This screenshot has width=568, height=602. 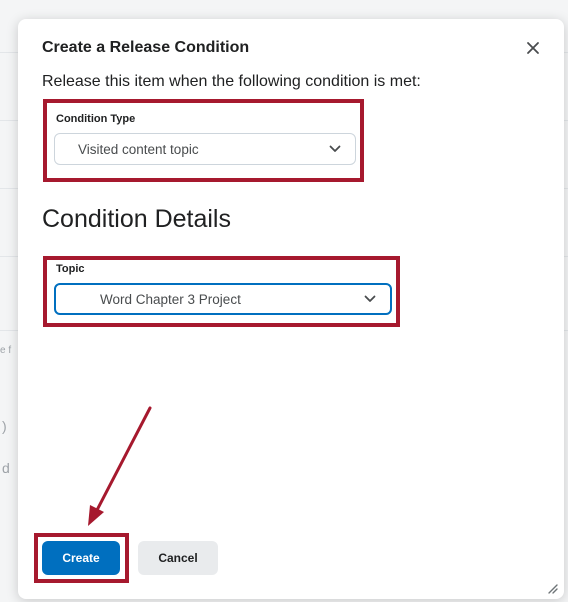 What do you see at coordinates (81, 558) in the screenshot?
I see `create-button: Create` at bounding box center [81, 558].